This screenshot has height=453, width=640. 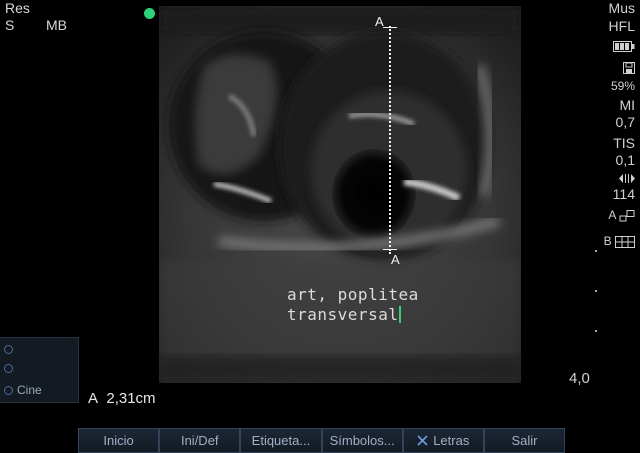 What do you see at coordinates (579, 378) in the screenshot?
I see `depth-readout: 4,0` at bounding box center [579, 378].